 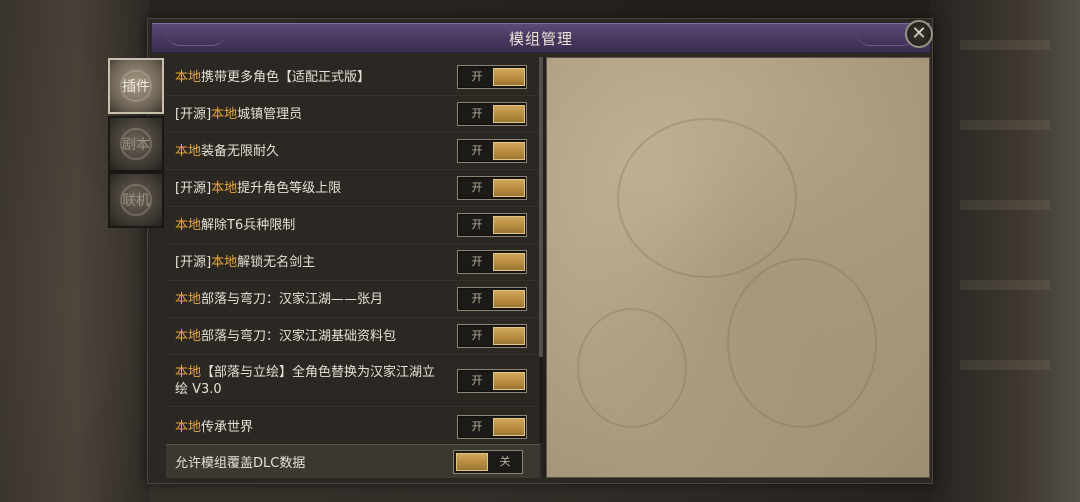 I want to click on window-titlebar: 模组管理, so click(x=541, y=38).